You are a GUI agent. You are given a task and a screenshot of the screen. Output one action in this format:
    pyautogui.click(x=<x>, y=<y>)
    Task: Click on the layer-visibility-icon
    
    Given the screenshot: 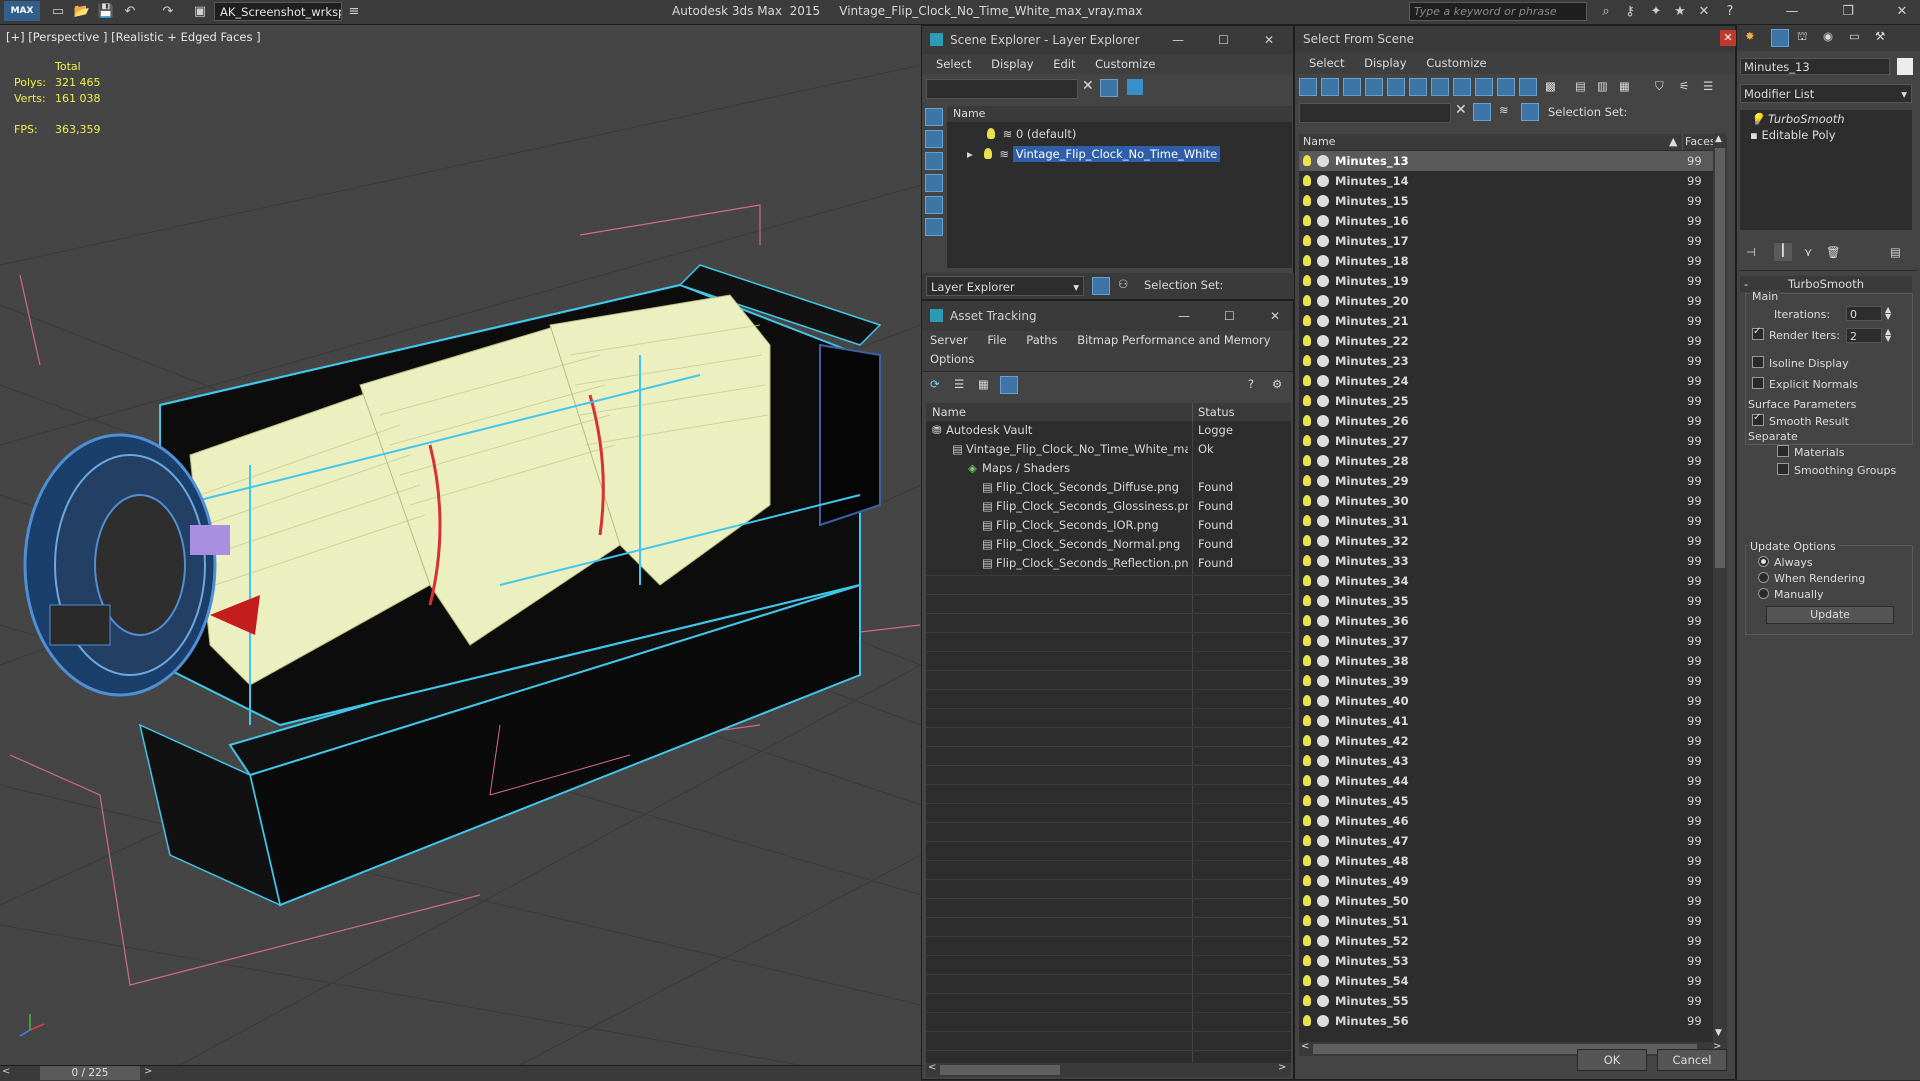 What is the action you would take?
    pyautogui.click(x=987, y=153)
    